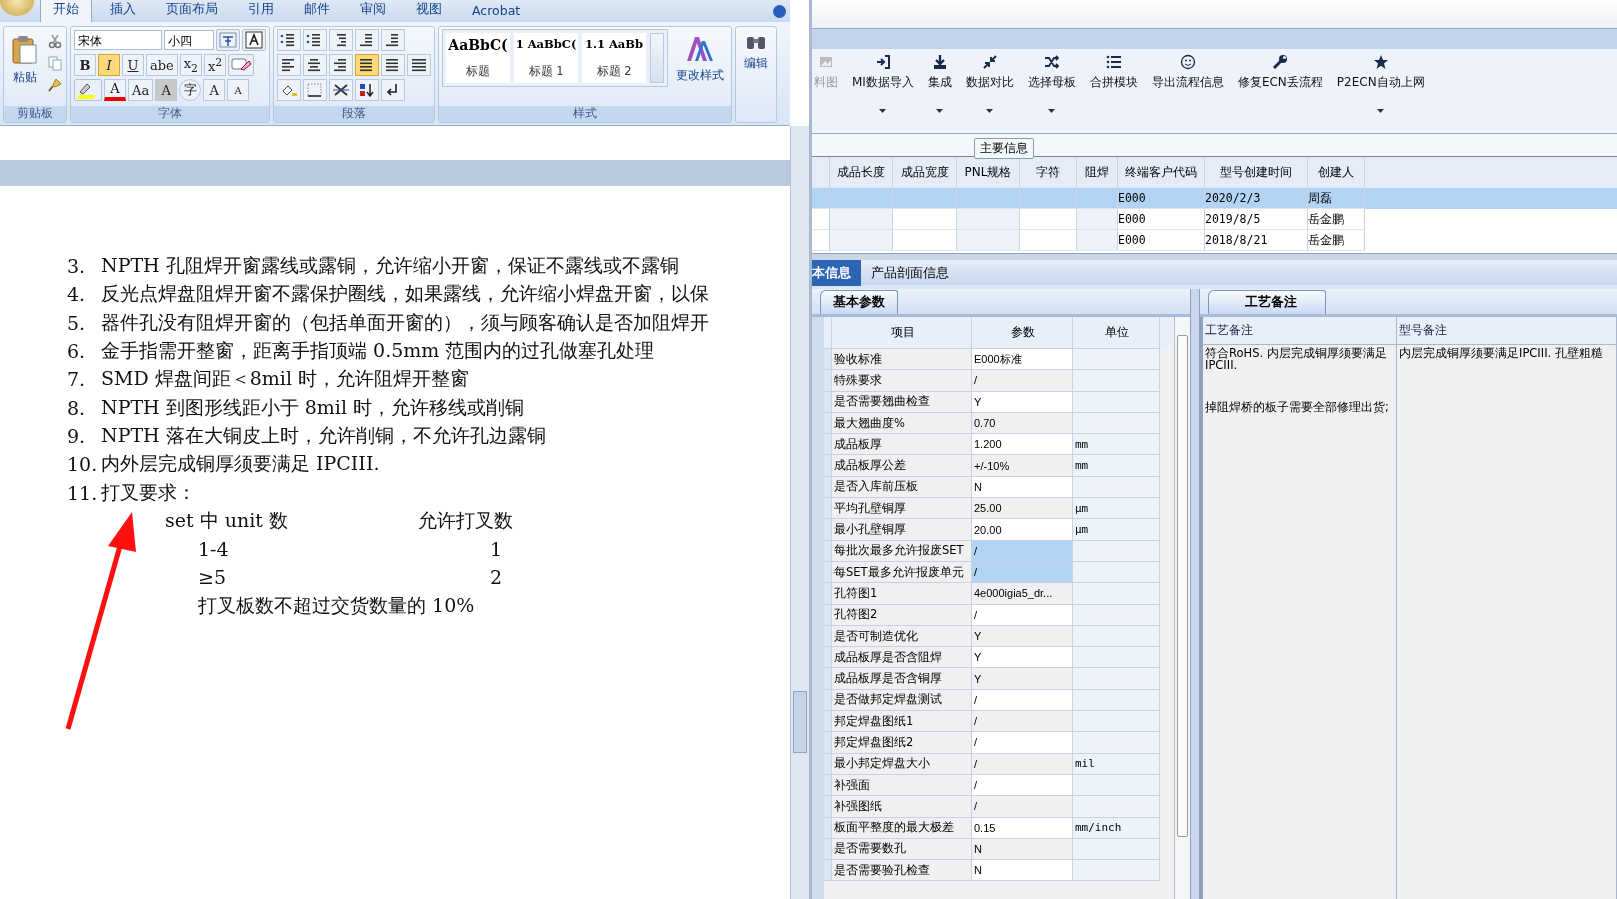  I want to click on brush-icon, so click(55, 85).